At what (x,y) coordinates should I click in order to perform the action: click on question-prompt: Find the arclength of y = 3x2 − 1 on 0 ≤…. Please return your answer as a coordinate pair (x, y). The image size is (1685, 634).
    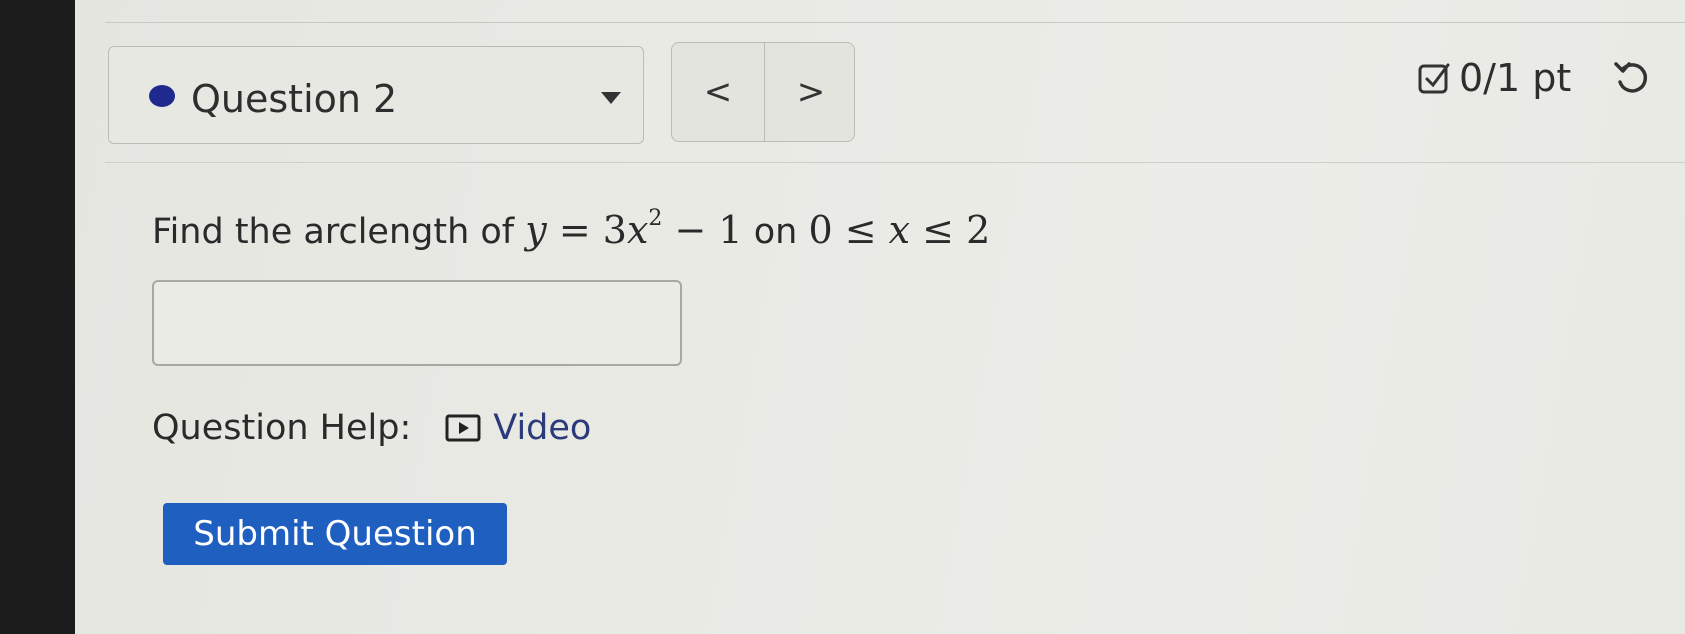
    Looking at the image, I should click on (571, 229).